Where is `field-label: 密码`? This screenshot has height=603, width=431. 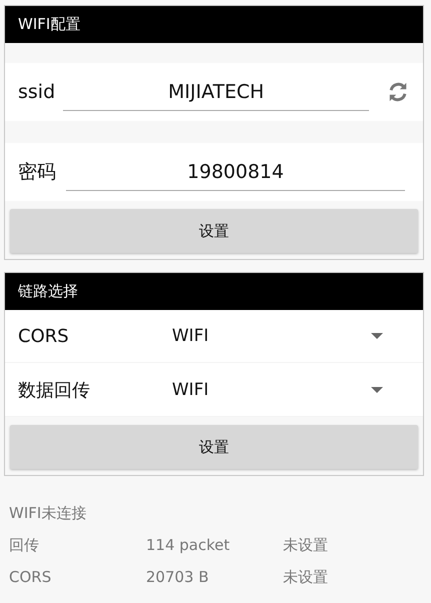
field-label: 密码 is located at coordinates (37, 172).